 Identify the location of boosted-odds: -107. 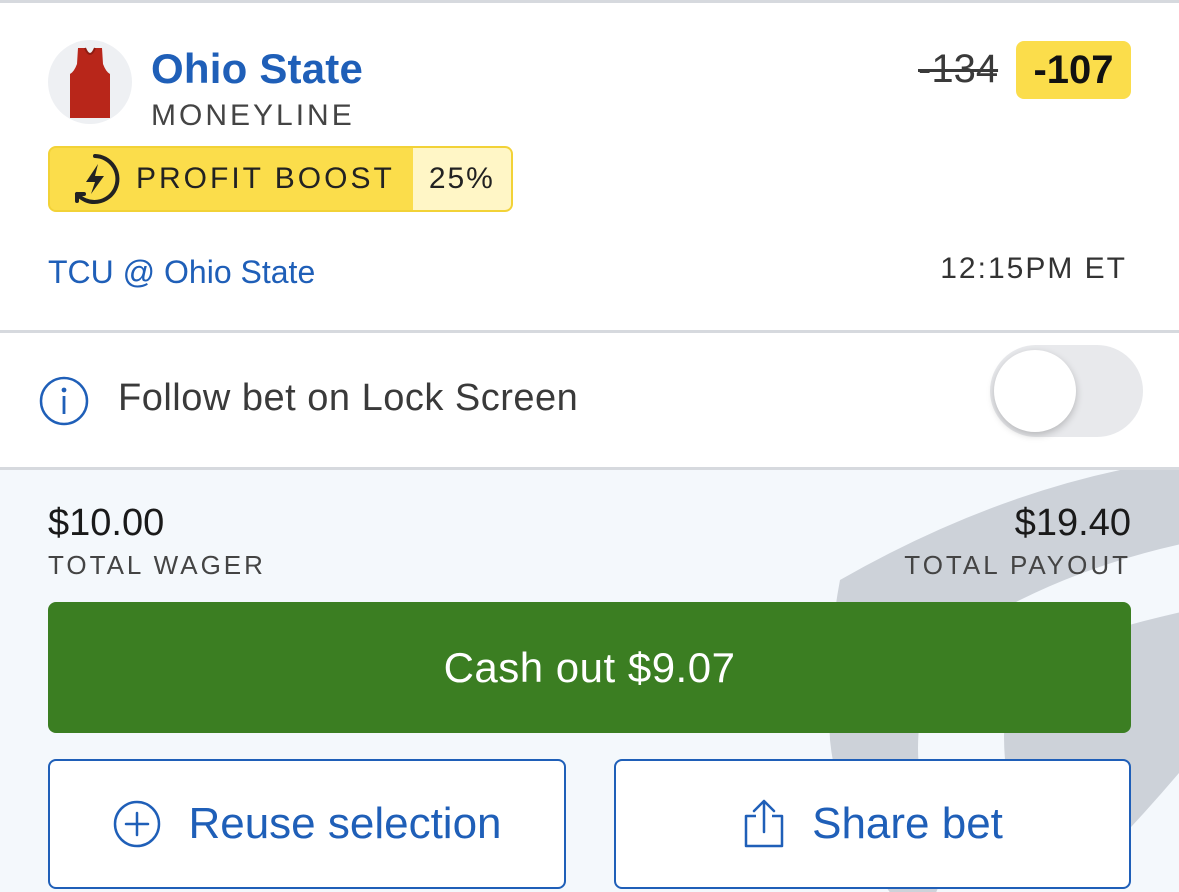
(1073, 70).